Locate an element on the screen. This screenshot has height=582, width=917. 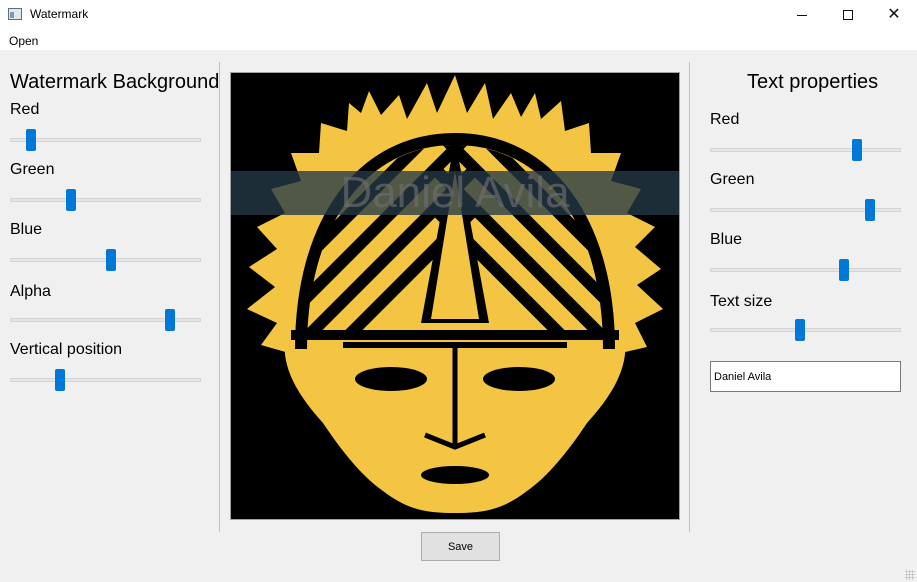
menu-bar: Open is located at coordinates (458, 40).